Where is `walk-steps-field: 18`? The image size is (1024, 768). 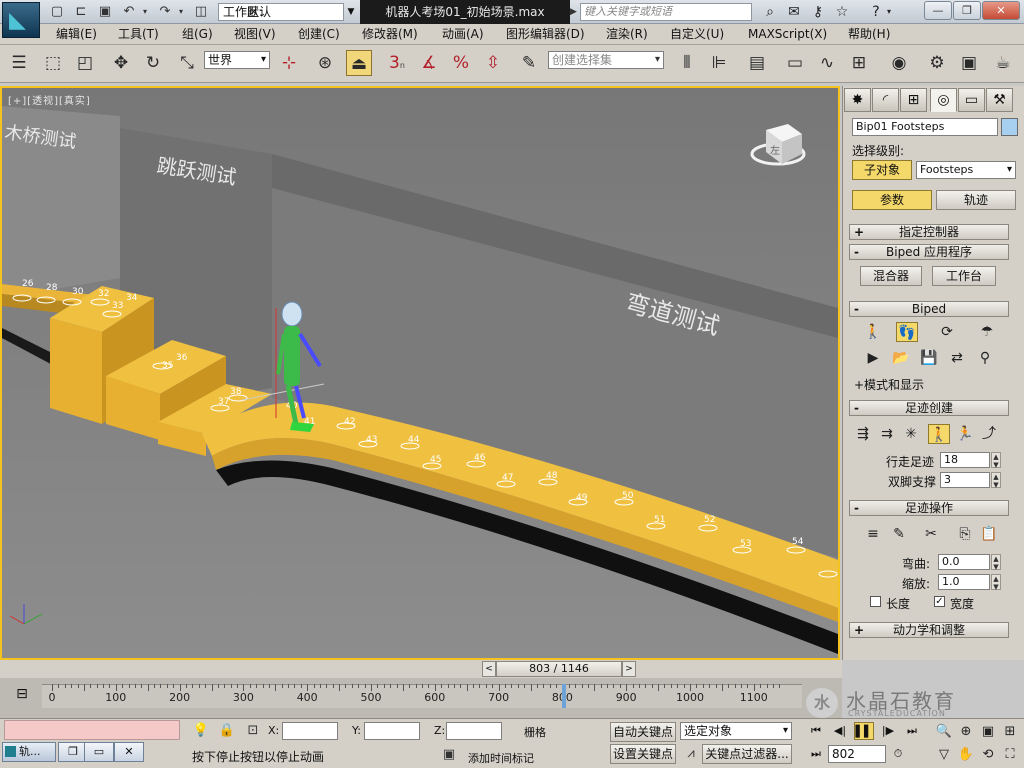 walk-steps-field: 18 is located at coordinates (965, 460).